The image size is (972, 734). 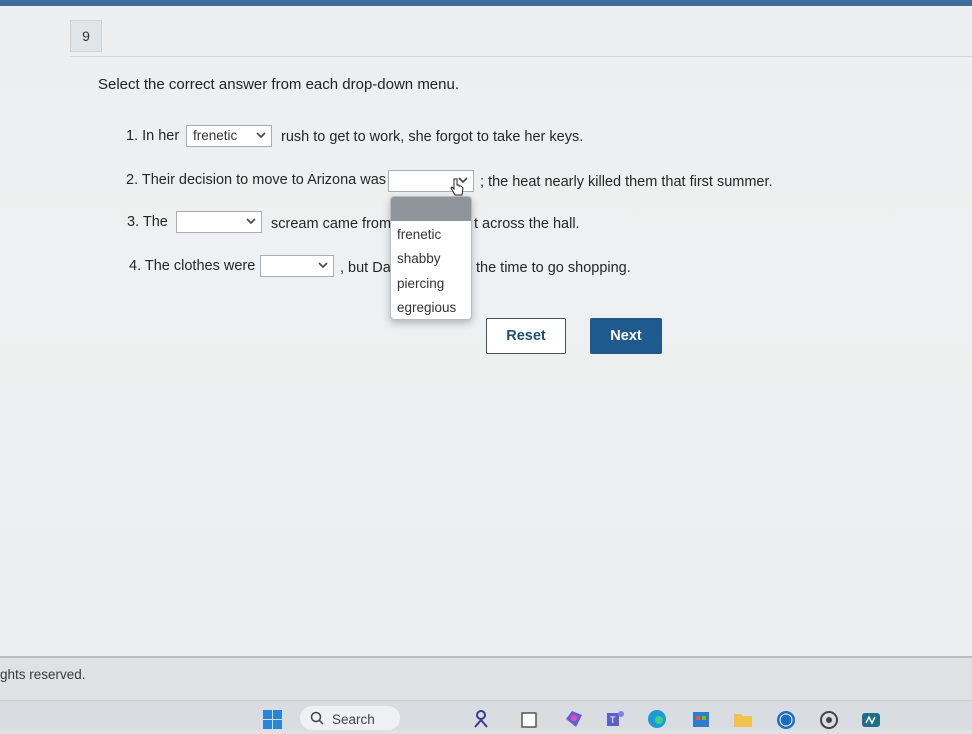 What do you see at coordinates (743, 718) in the screenshot?
I see `folder-icon` at bounding box center [743, 718].